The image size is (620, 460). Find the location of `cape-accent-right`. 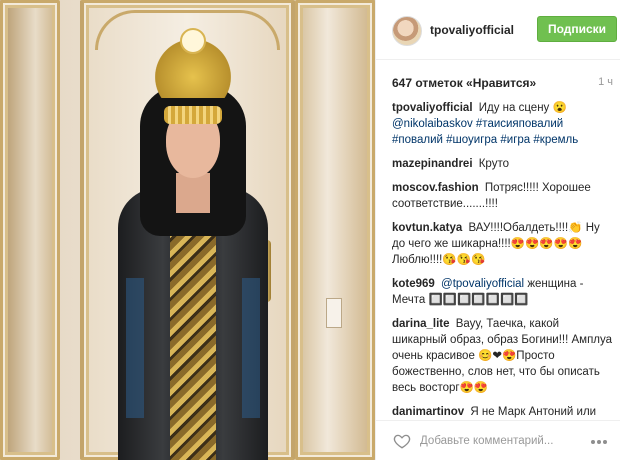

cape-accent-right is located at coordinates (251, 348).